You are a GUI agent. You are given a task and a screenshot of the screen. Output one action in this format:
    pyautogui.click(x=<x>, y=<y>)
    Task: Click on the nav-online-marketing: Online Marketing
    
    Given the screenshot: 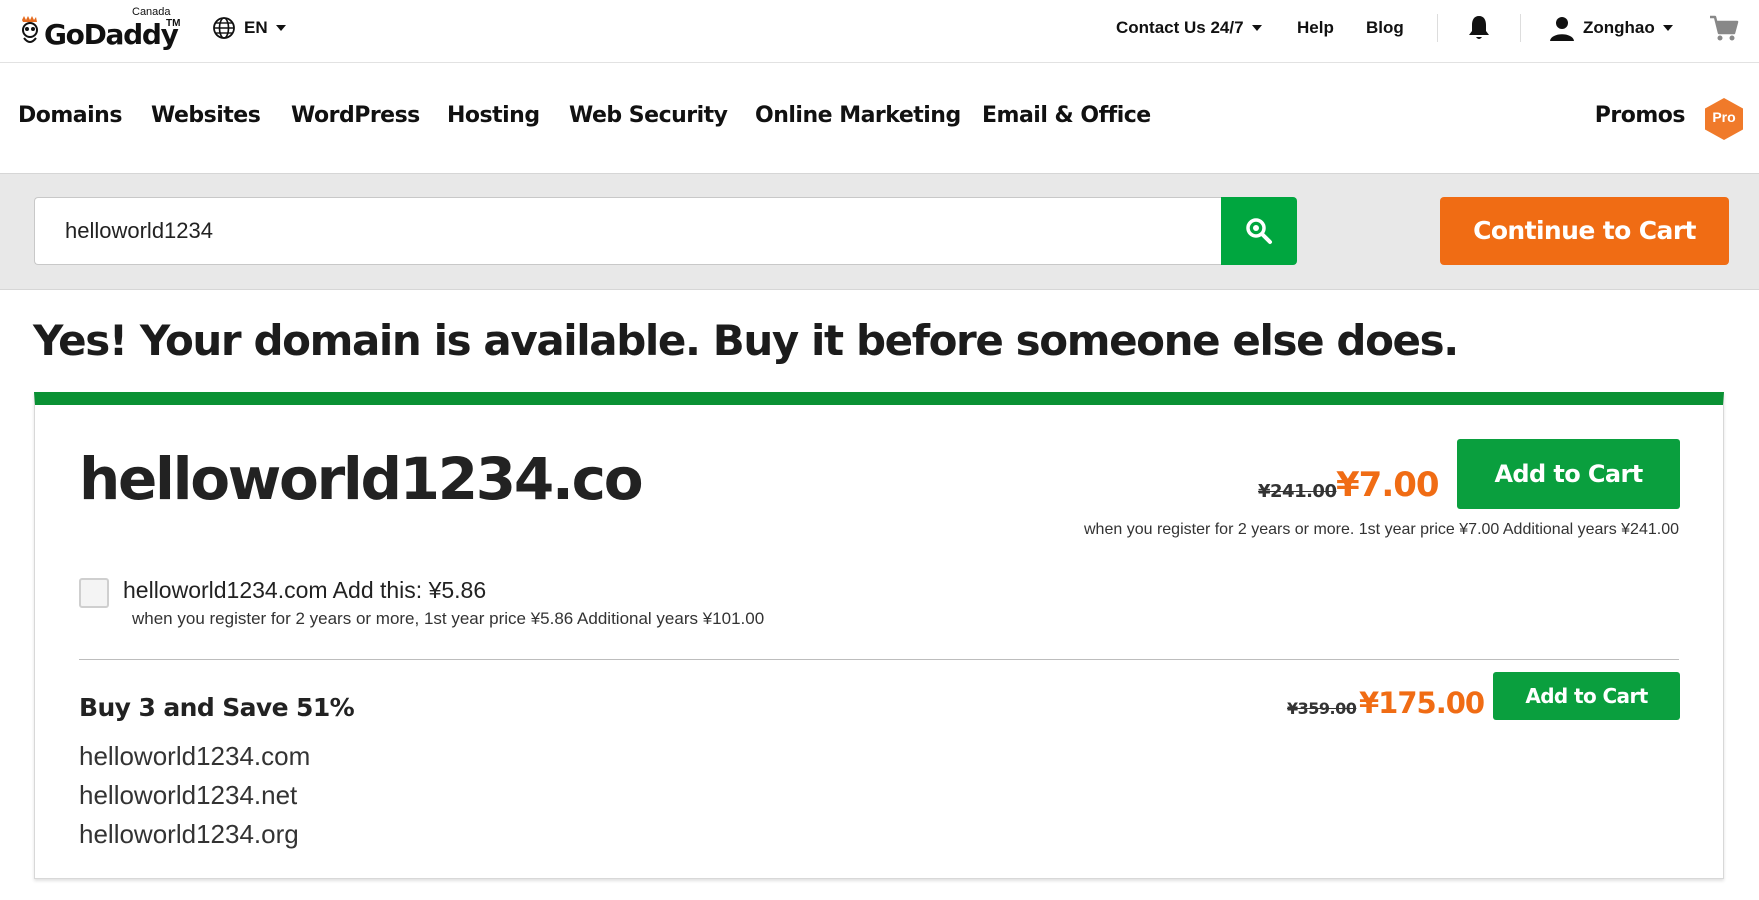 What is the action you would take?
    pyautogui.click(x=858, y=115)
    